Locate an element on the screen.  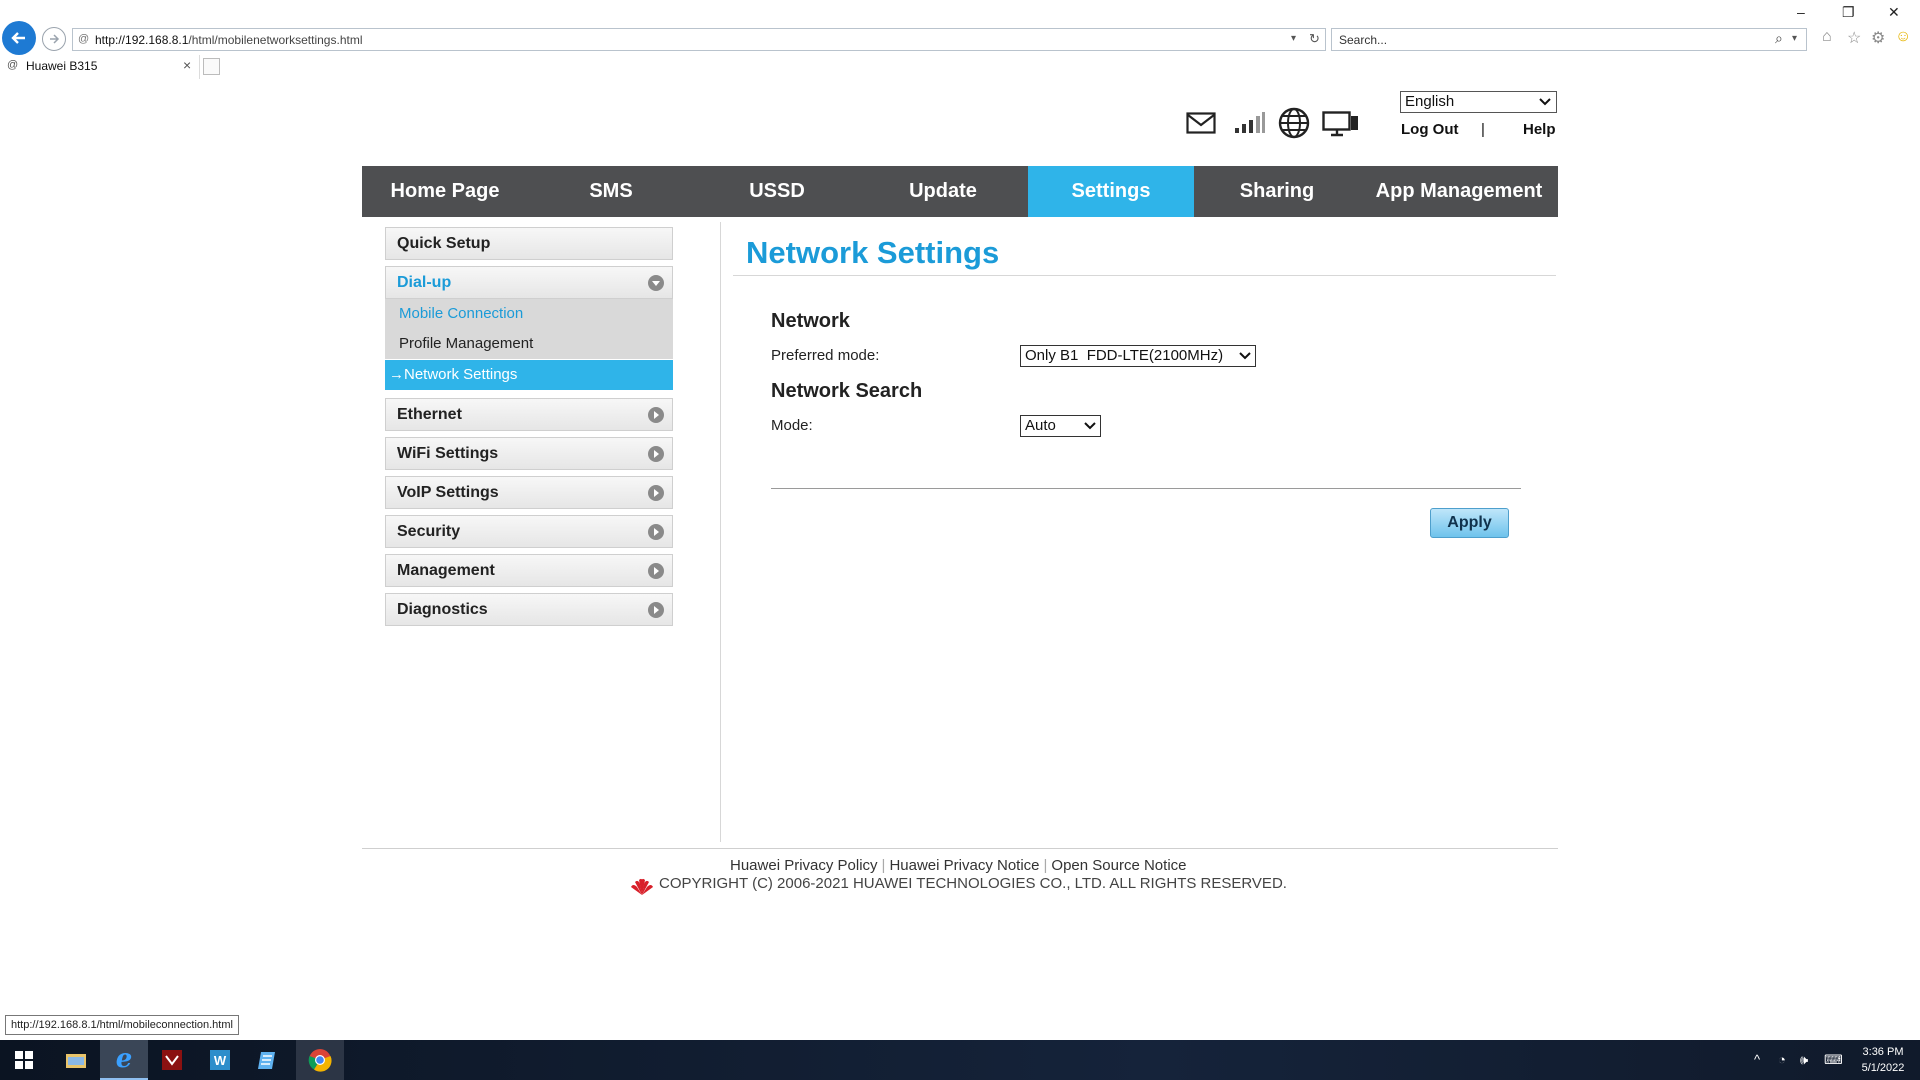
tray-chevron-up-icon: ^ is located at coordinates (1757, 1059).